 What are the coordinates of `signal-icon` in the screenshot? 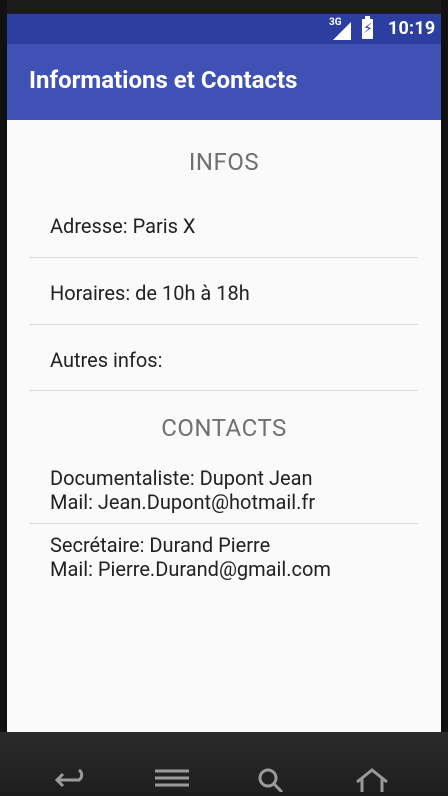 It's located at (342, 31).